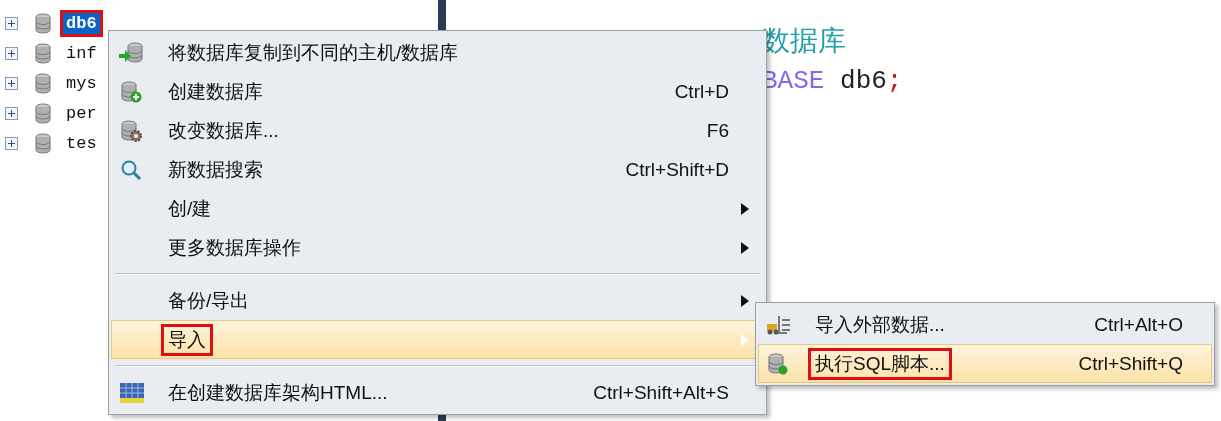  Describe the element at coordinates (437, 91) in the screenshot. I see `menu-item: 创建数据库 Ctrl+D` at that location.